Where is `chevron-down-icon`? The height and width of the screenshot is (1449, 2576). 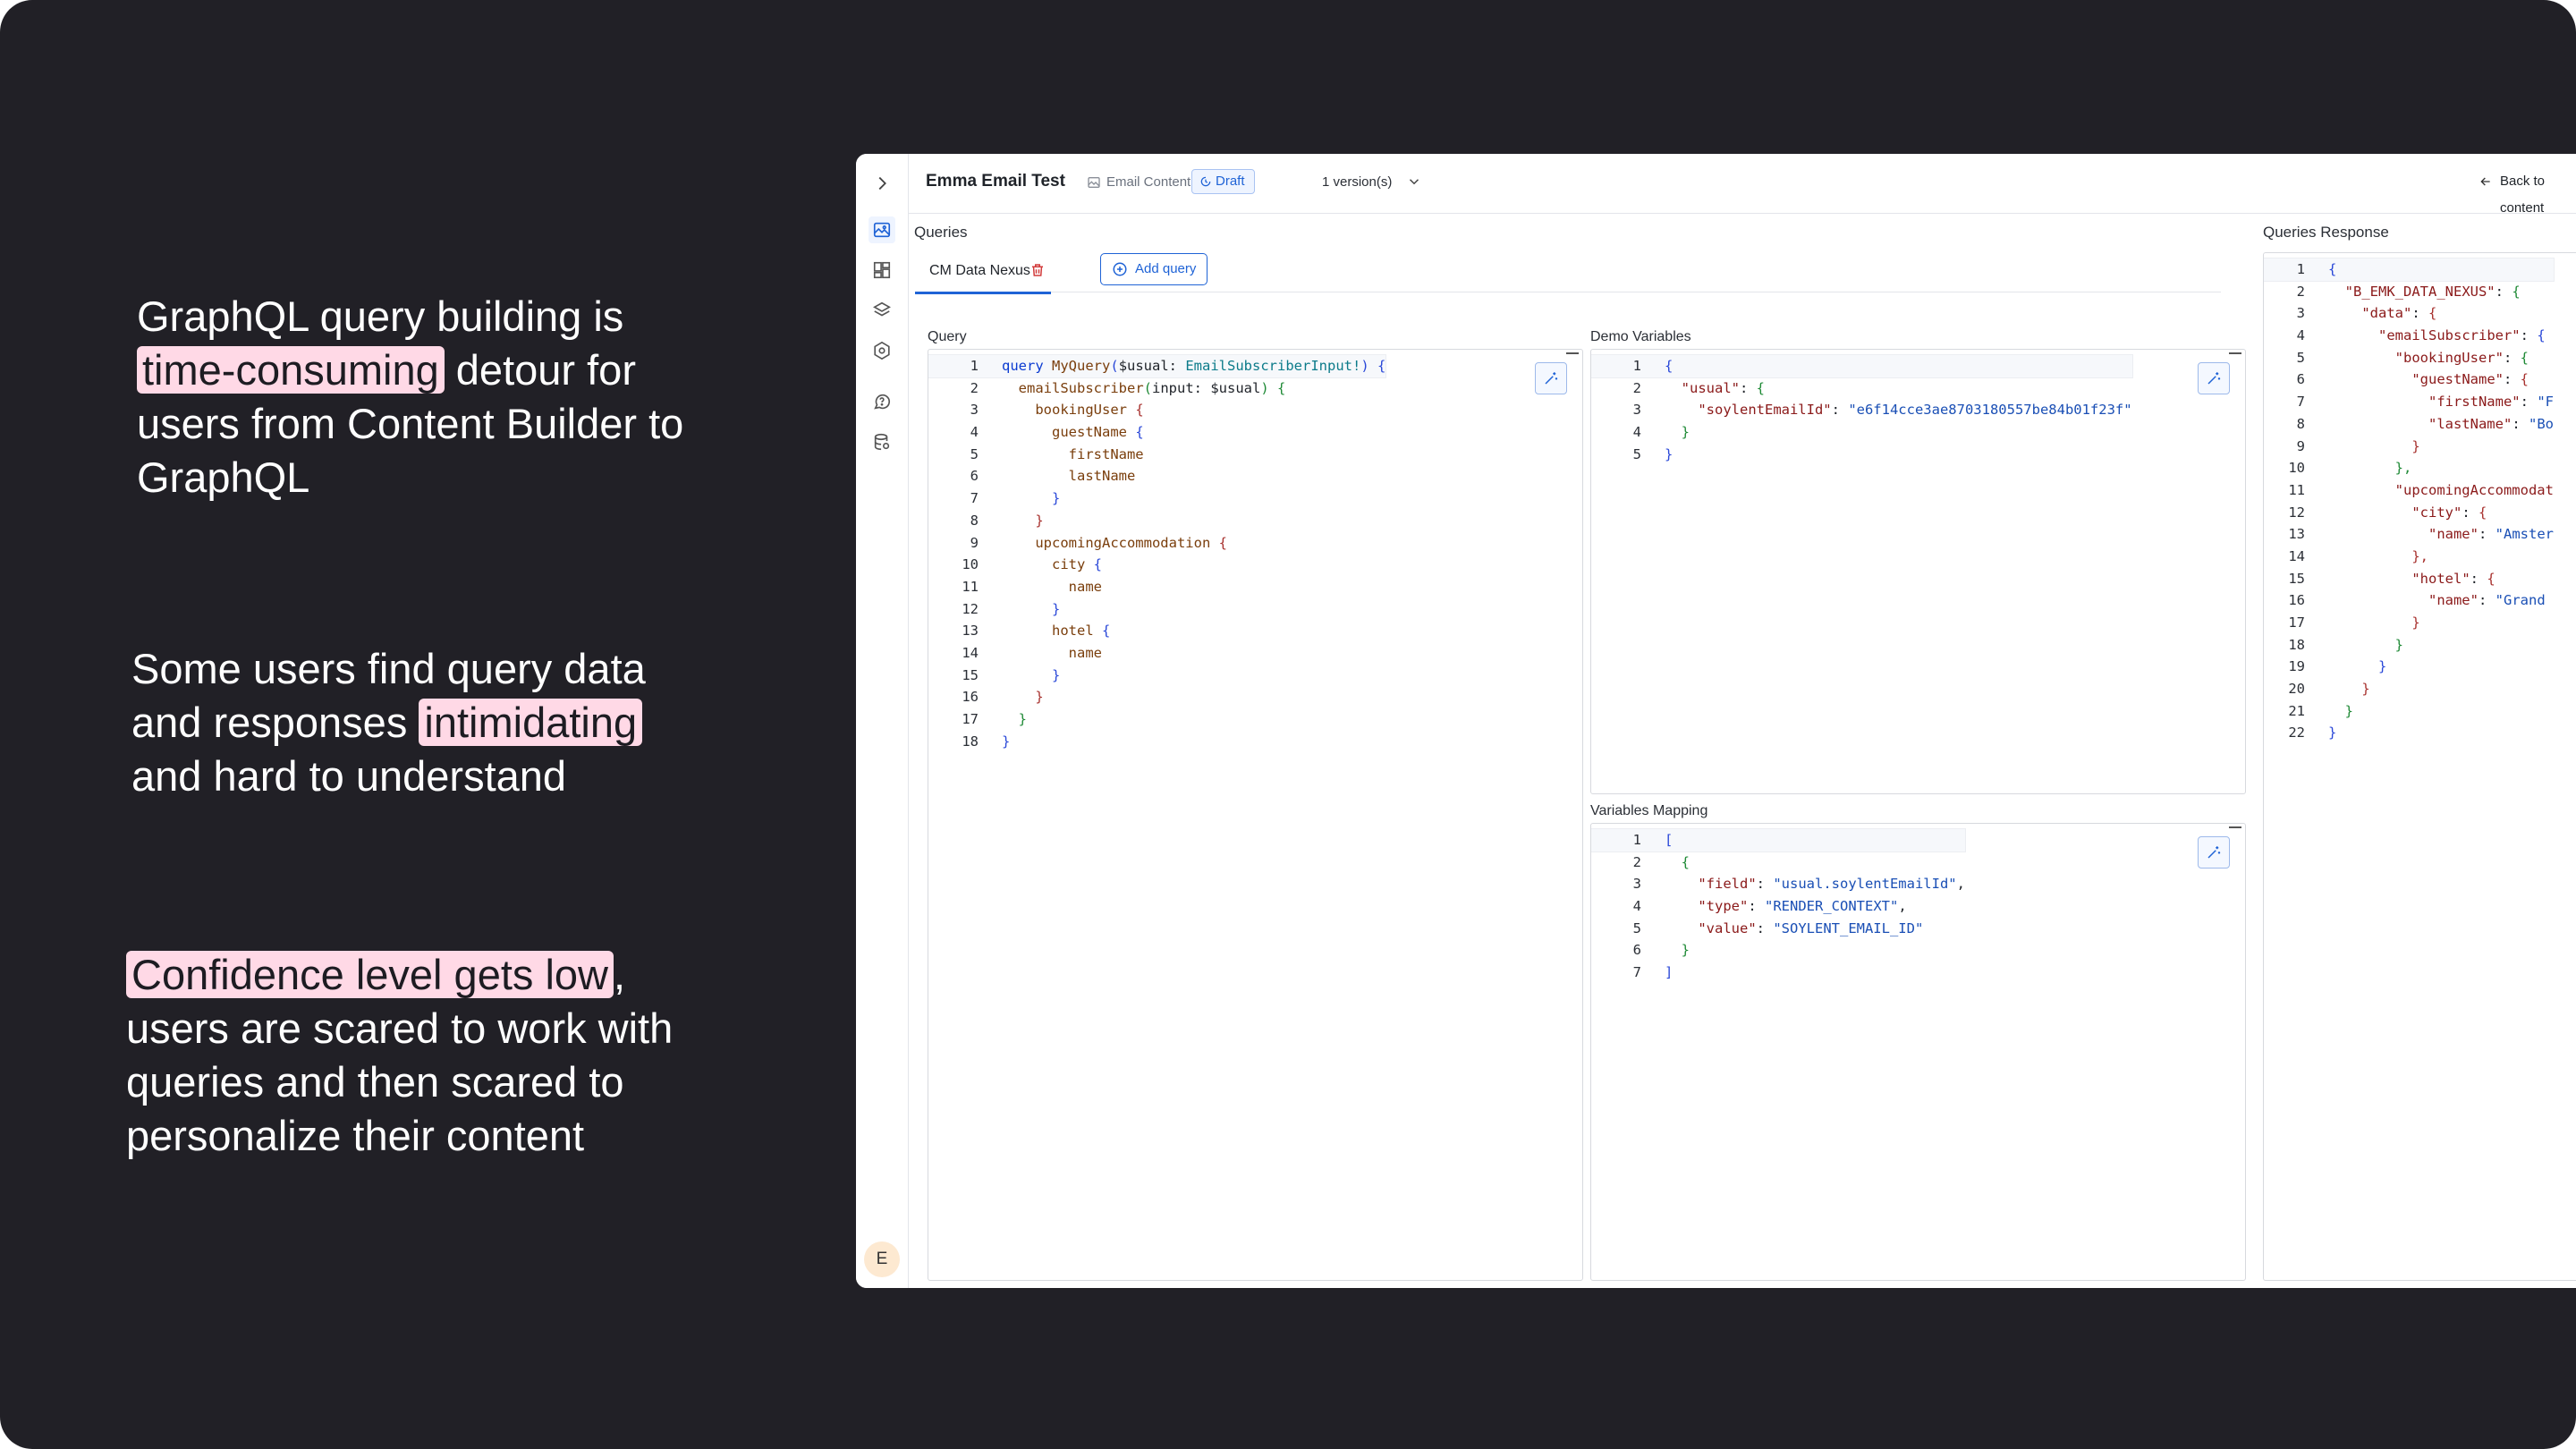 chevron-down-icon is located at coordinates (1414, 182).